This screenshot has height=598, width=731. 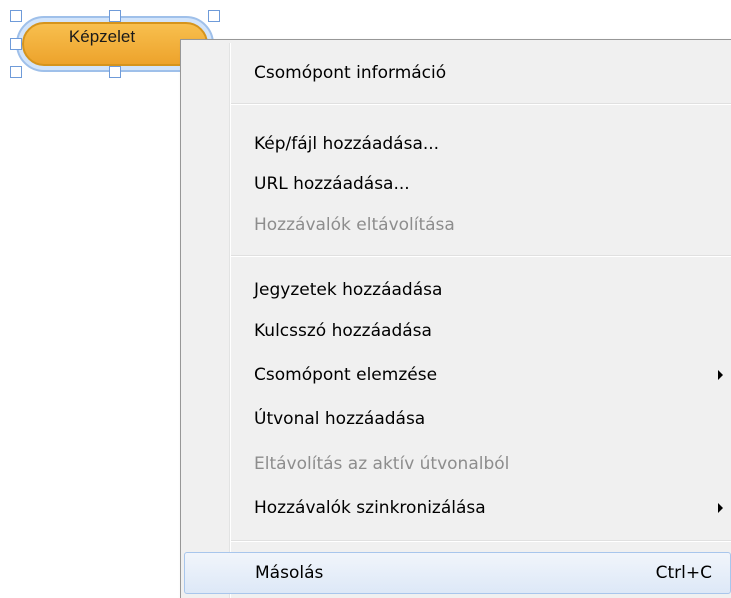 What do you see at coordinates (457, 419) in the screenshot?
I see `menu-item-add-path: Útvonal hozzáadása` at bounding box center [457, 419].